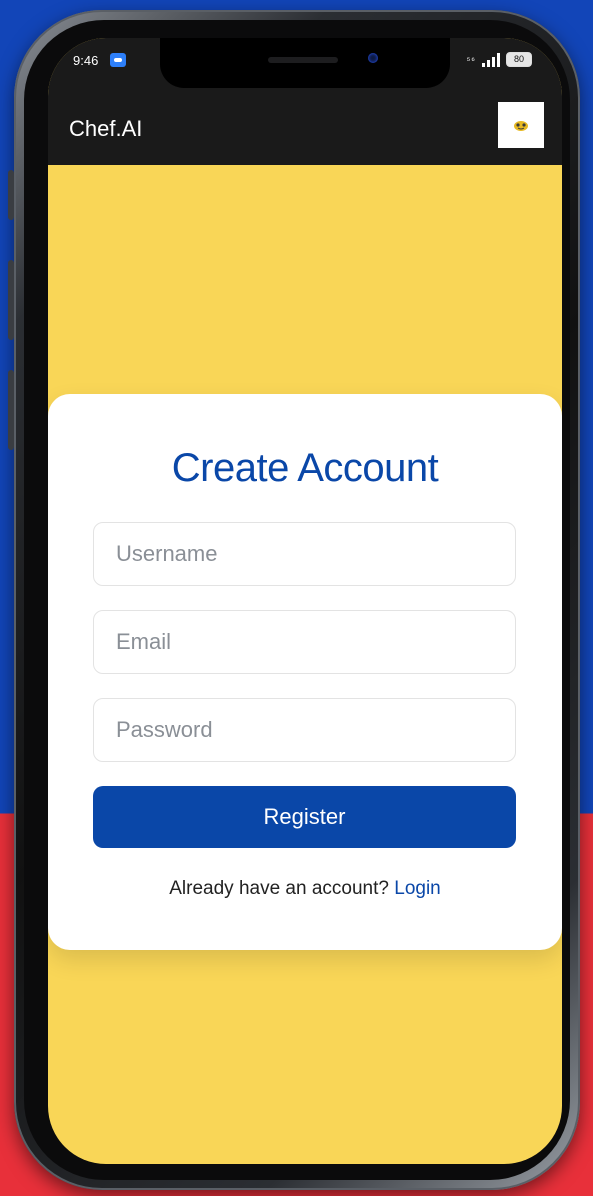  Describe the element at coordinates (11, 300) in the screenshot. I see `phone-volume-up-button` at that location.